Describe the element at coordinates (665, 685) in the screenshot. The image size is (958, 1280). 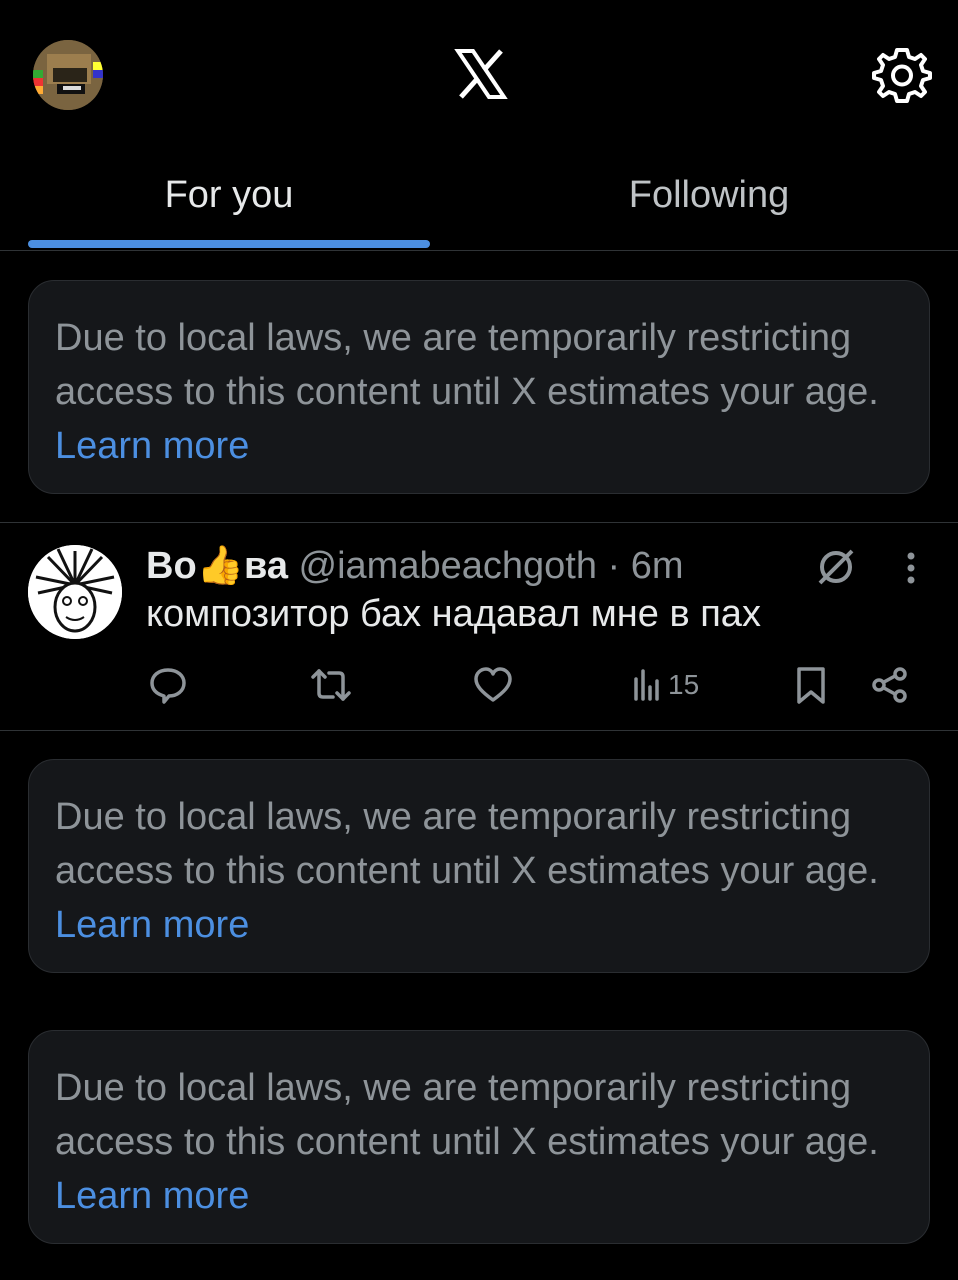
I see `views-icon: 15` at that location.